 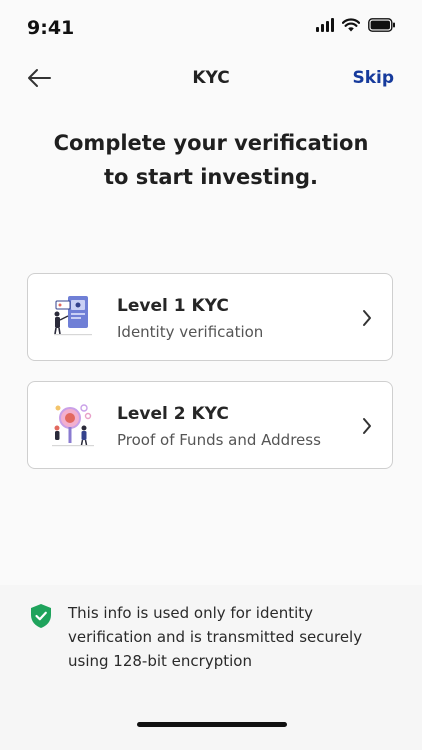 I want to click on level-2-title: Level 2 KYC, so click(x=173, y=414).